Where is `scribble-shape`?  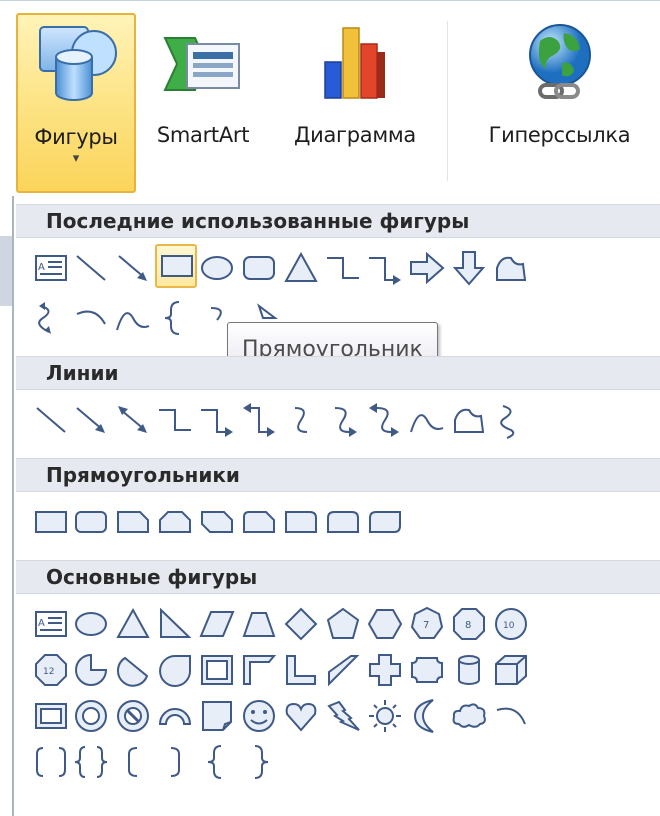
scribble-shape is located at coordinates (511, 420).